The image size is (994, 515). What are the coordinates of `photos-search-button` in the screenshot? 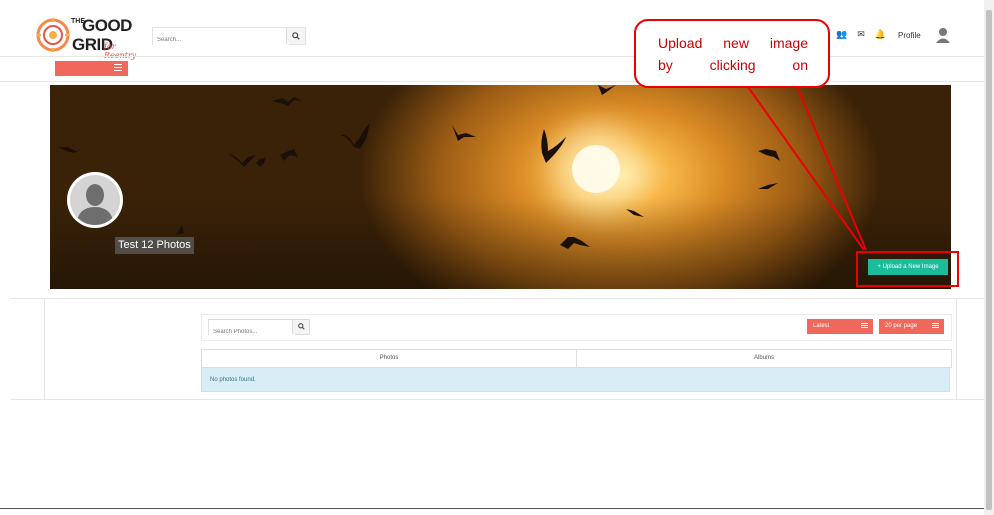 It's located at (300, 327).